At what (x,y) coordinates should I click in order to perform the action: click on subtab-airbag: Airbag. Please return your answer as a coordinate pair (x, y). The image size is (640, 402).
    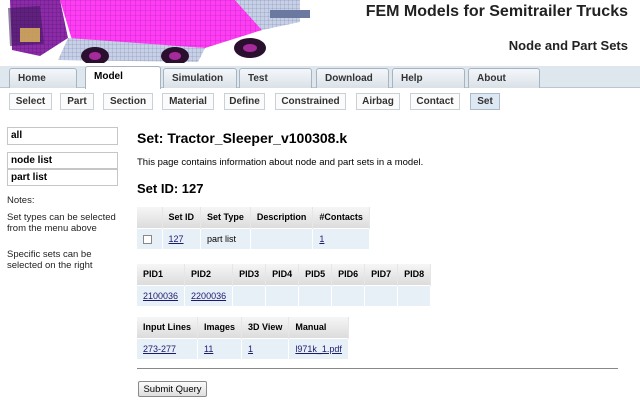
    Looking at the image, I should click on (378, 101).